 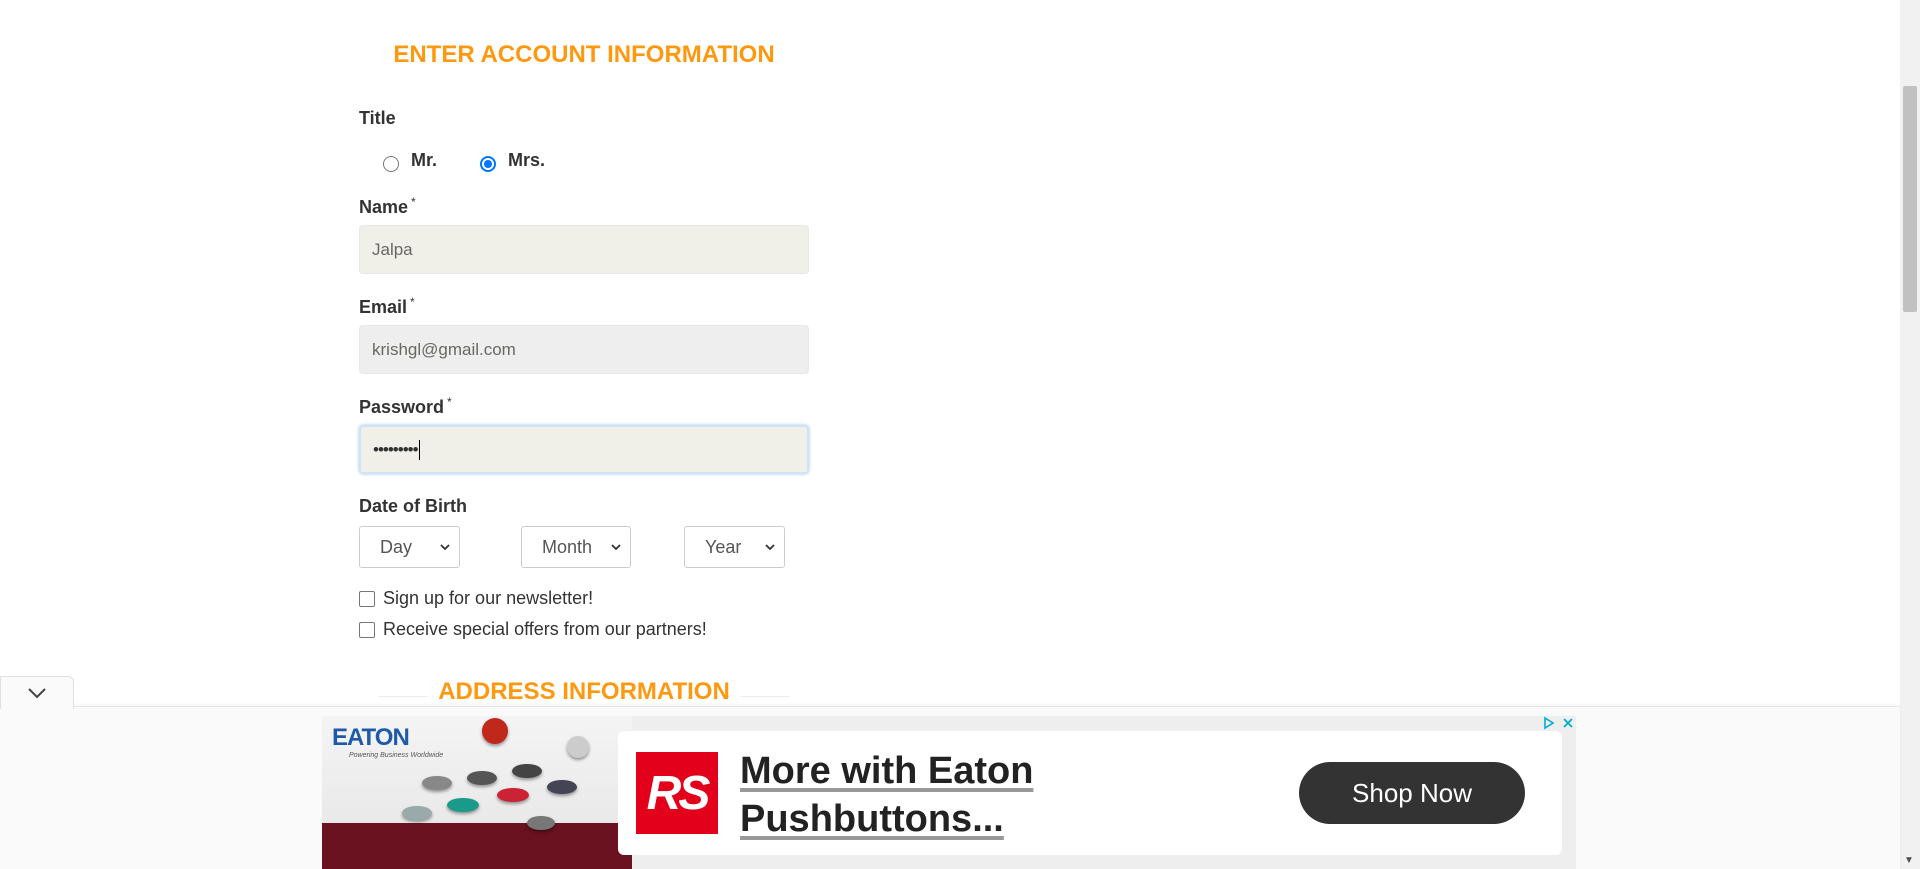 What do you see at coordinates (1568, 723) in the screenshot?
I see `close-icon` at bounding box center [1568, 723].